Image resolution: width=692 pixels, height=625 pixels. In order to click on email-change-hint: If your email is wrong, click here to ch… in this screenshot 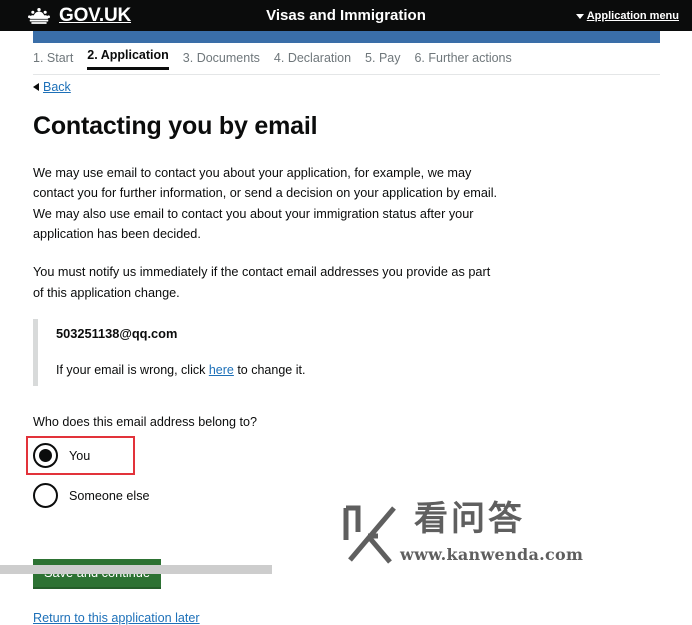, I will do `click(279, 371)`.